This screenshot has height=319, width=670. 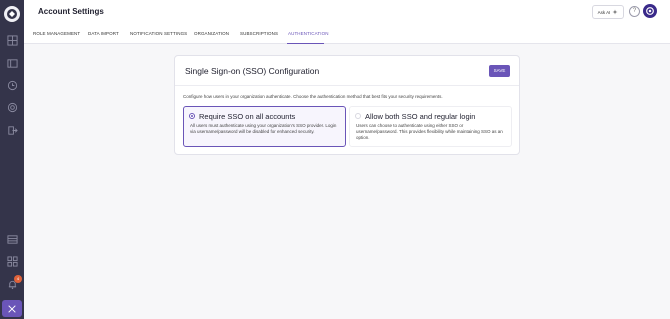 I want to click on tools-icon, so click(x=12, y=308).